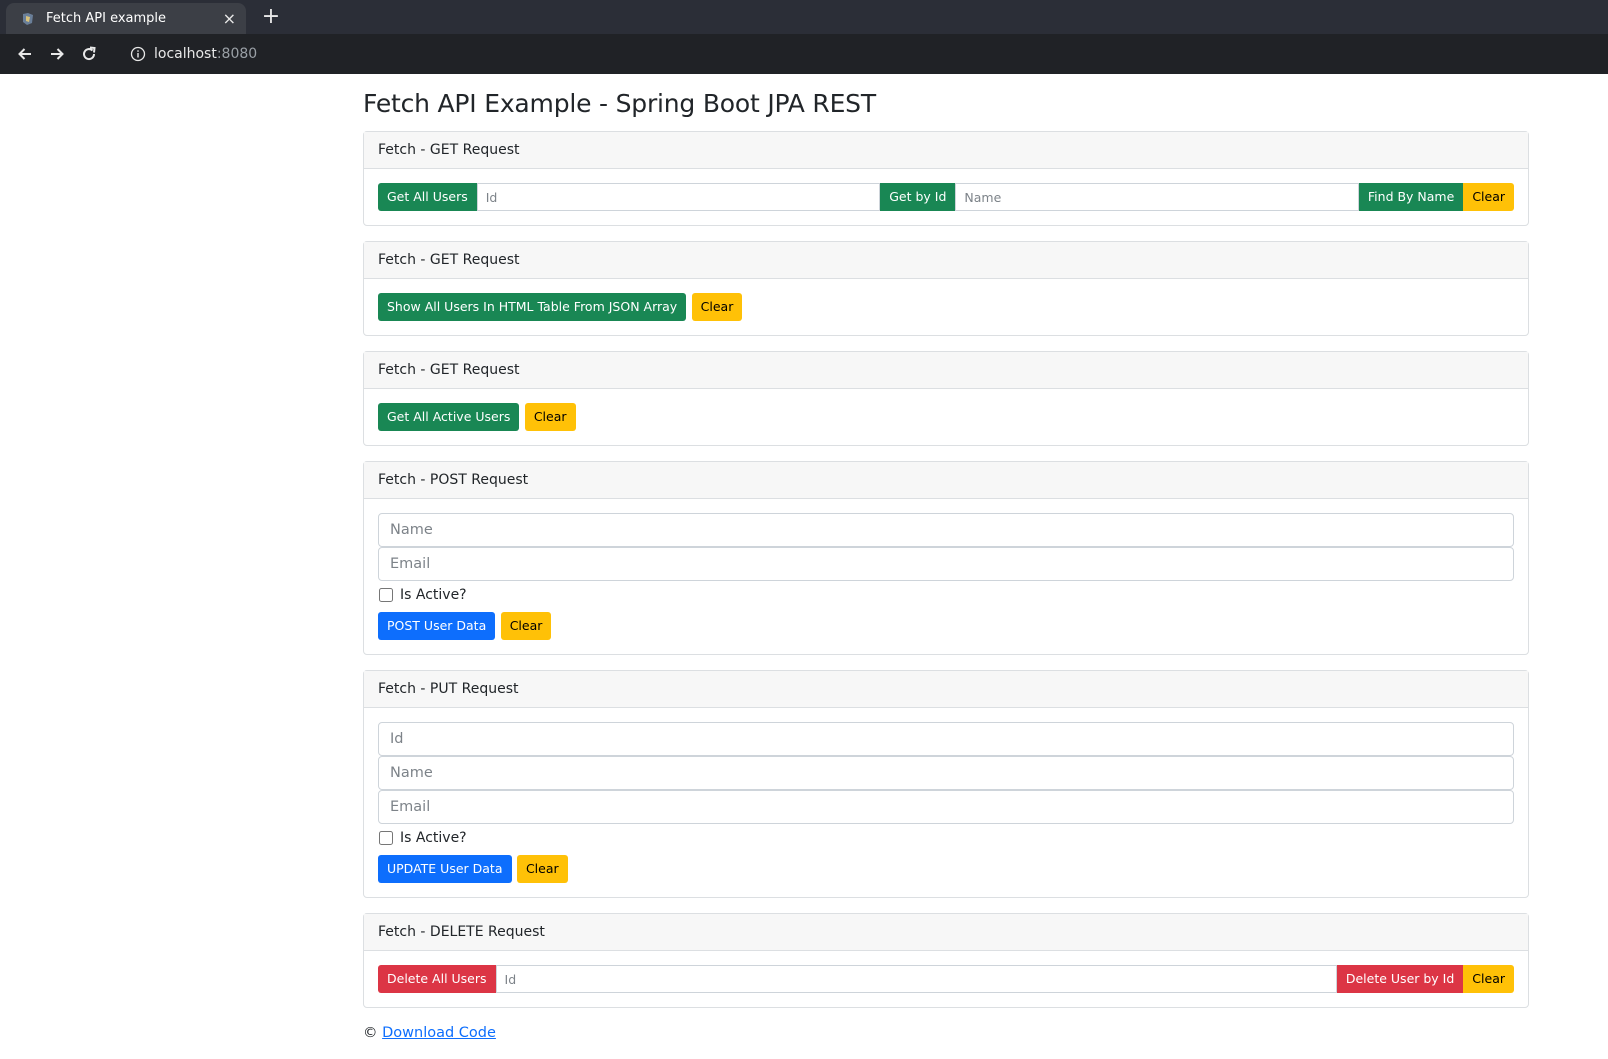 This screenshot has width=1608, height=1059. Describe the element at coordinates (946, 1033) in the screenshot. I see `footer: © Download Code` at that location.